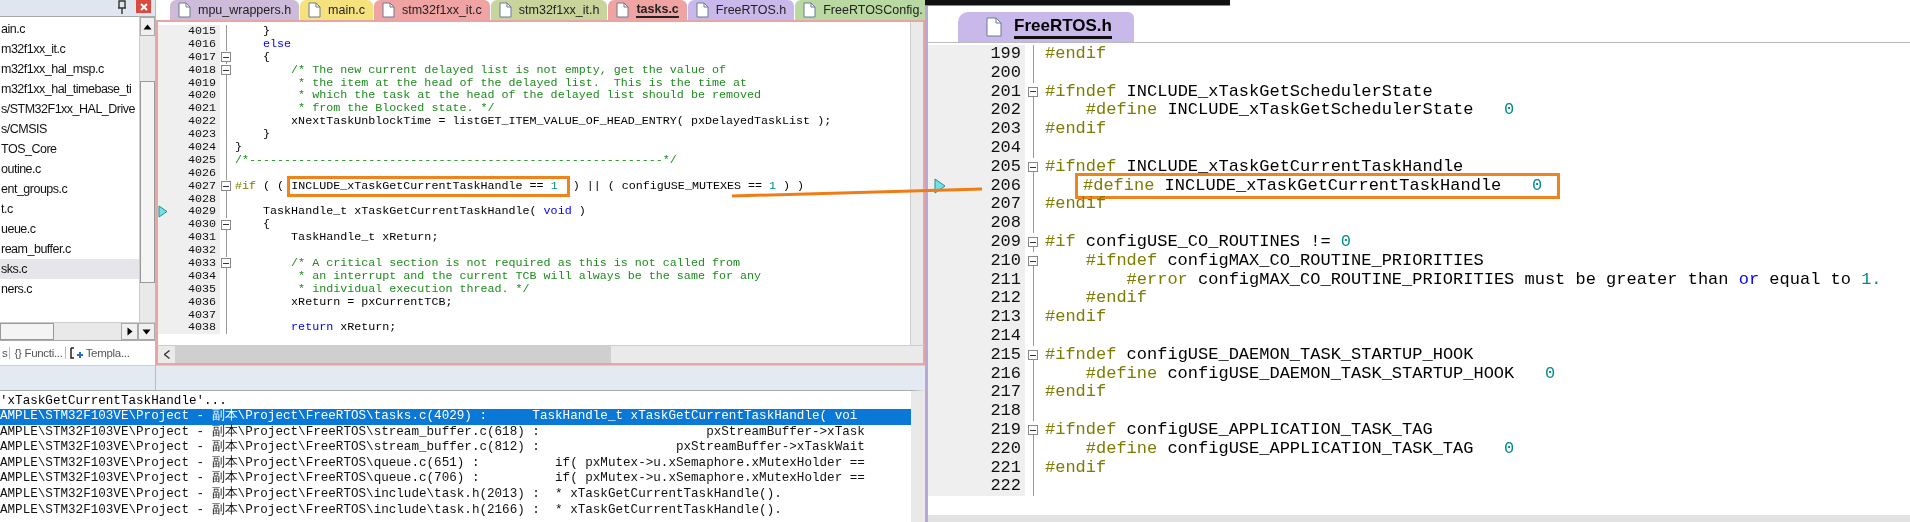 This screenshot has height=522, width=1910. Describe the element at coordinates (396, 109) in the screenshot. I see `code-text: * from the Blocked state. */` at that location.